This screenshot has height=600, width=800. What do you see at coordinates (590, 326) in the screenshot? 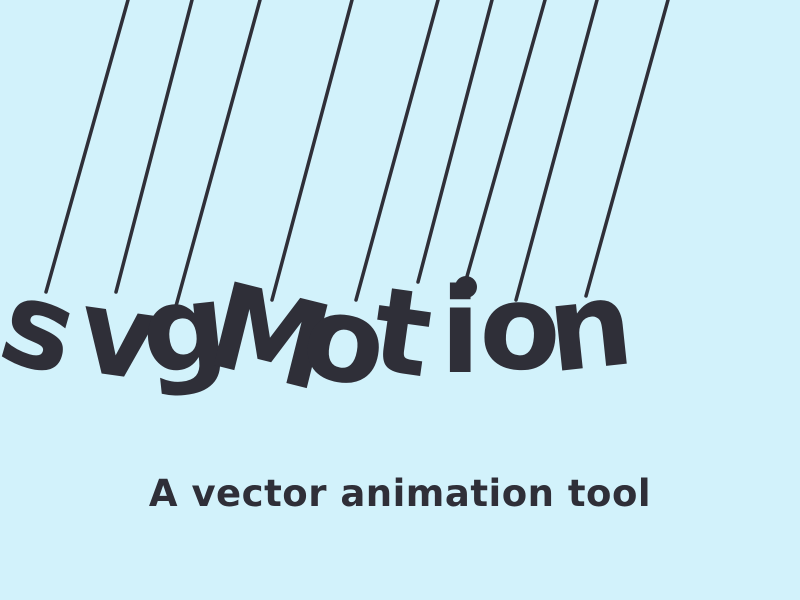
I see `logo-letter-9: n` at bounding box center [590, 326].